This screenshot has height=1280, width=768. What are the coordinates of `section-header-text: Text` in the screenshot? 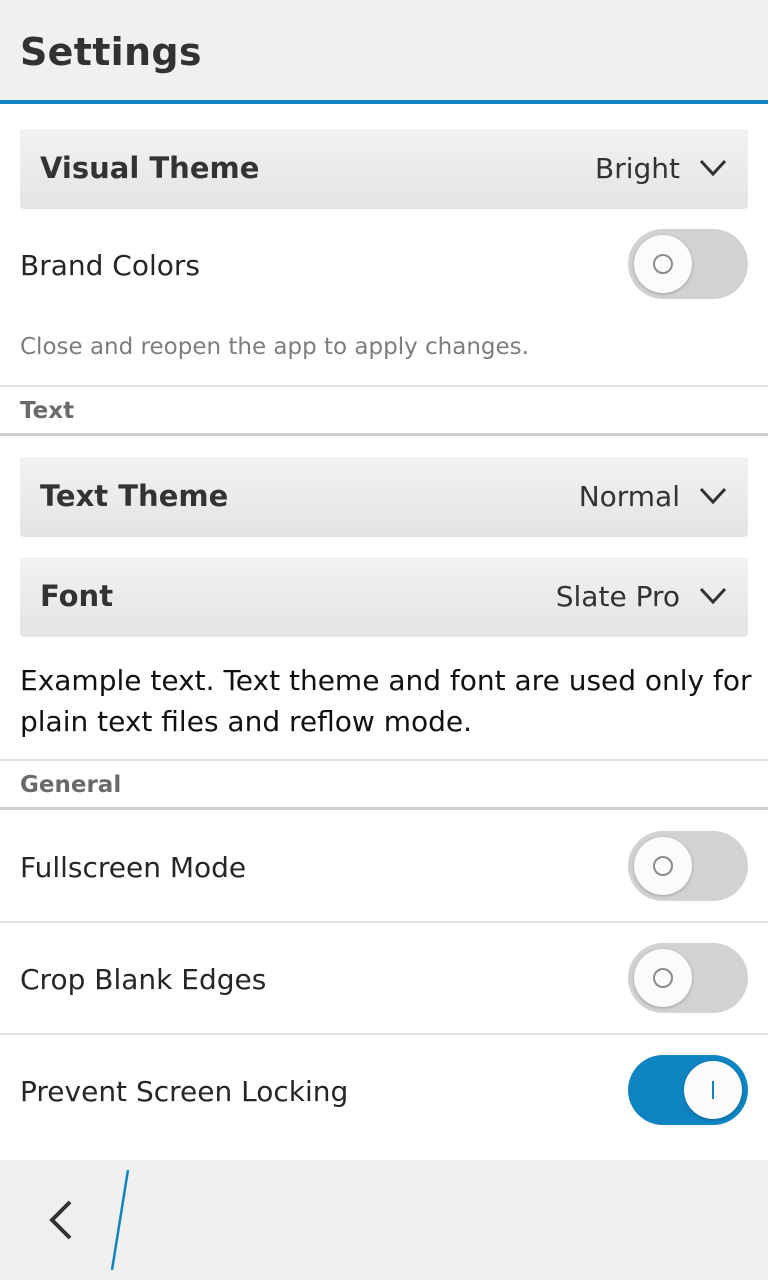 It's located at (47, 411).